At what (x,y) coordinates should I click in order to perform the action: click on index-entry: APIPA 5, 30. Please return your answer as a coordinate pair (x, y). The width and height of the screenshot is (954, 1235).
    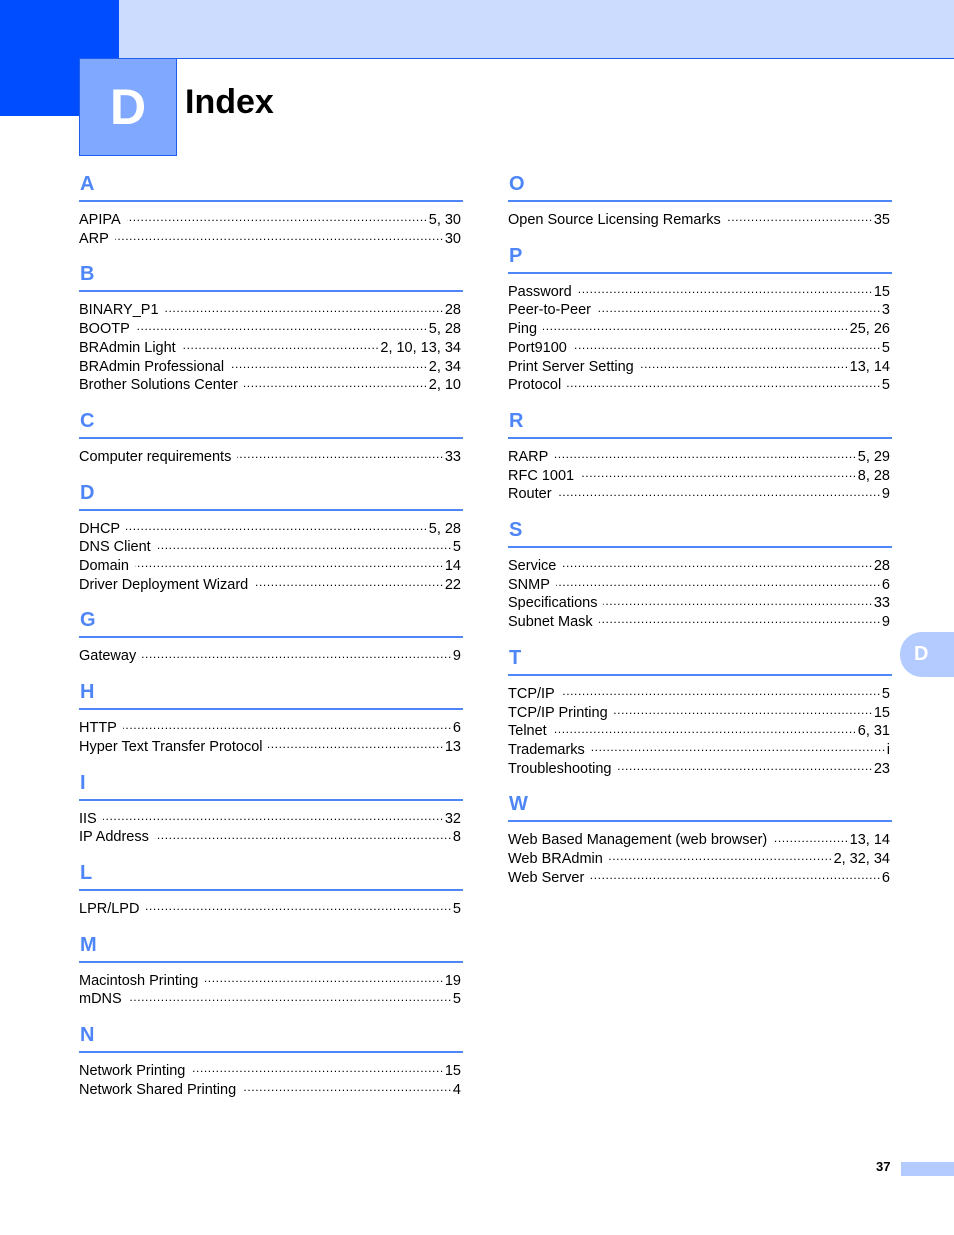
    Looking at the image, I should click on (270, 220).